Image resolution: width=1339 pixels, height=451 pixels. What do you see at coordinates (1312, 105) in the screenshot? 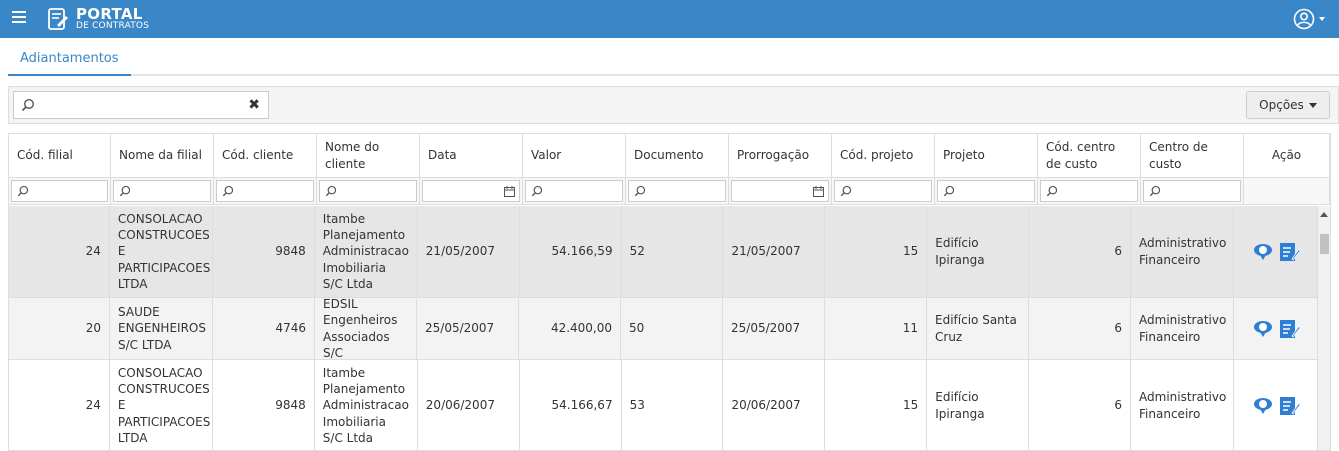
I see `caret-down-icon` at bounding box center [1312, 105].